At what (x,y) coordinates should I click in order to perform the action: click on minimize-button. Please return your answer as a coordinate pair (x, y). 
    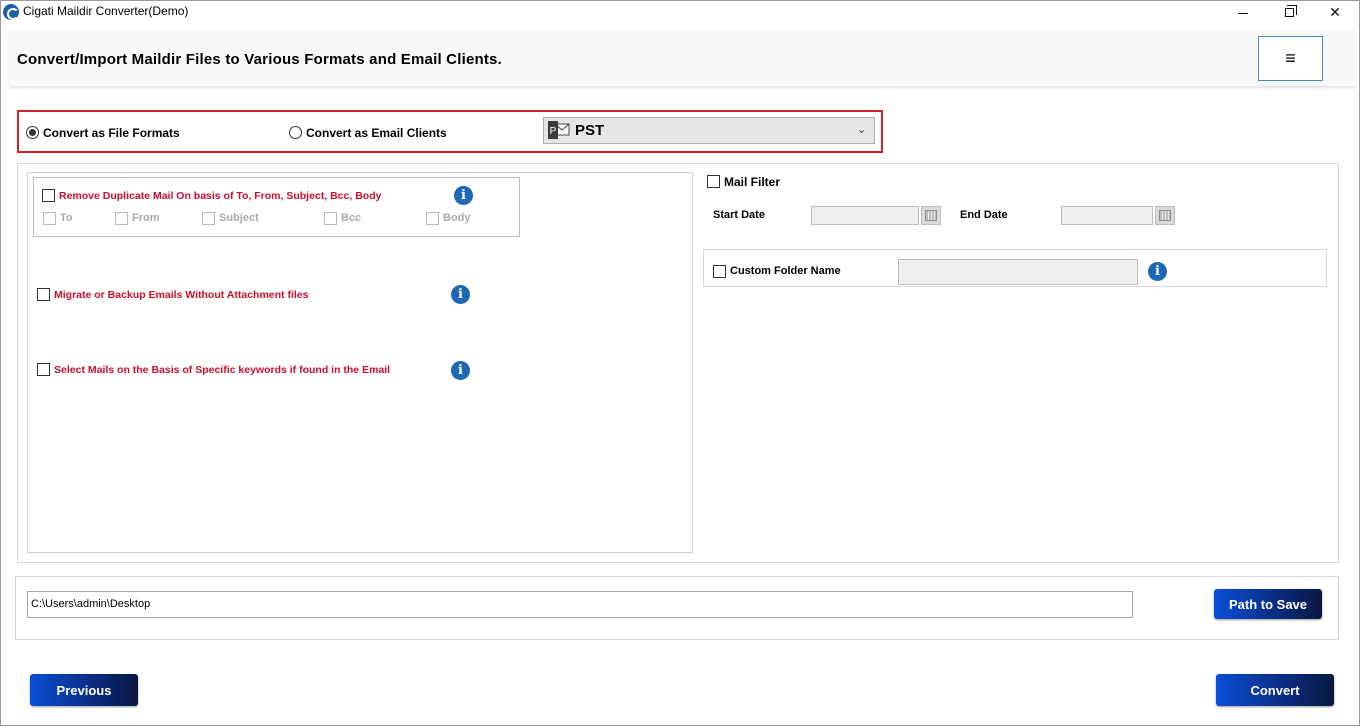
    Looking at the image, I should click on (1243, 12).